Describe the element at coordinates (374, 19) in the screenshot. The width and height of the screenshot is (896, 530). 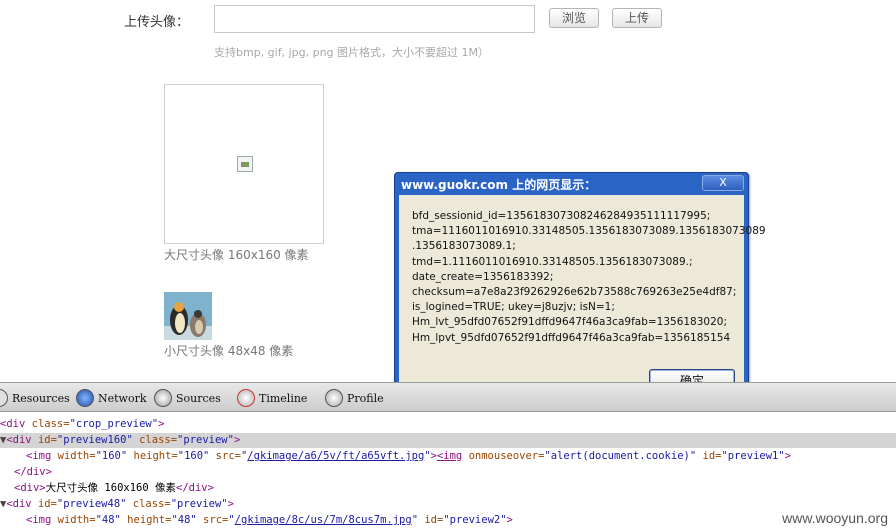
I see `file-path-input` at that location.